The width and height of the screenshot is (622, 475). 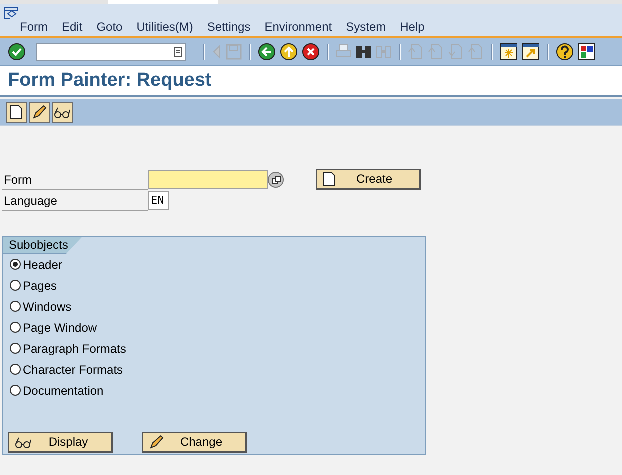 I want to click on windows-icon, so click(x=276, y=180).